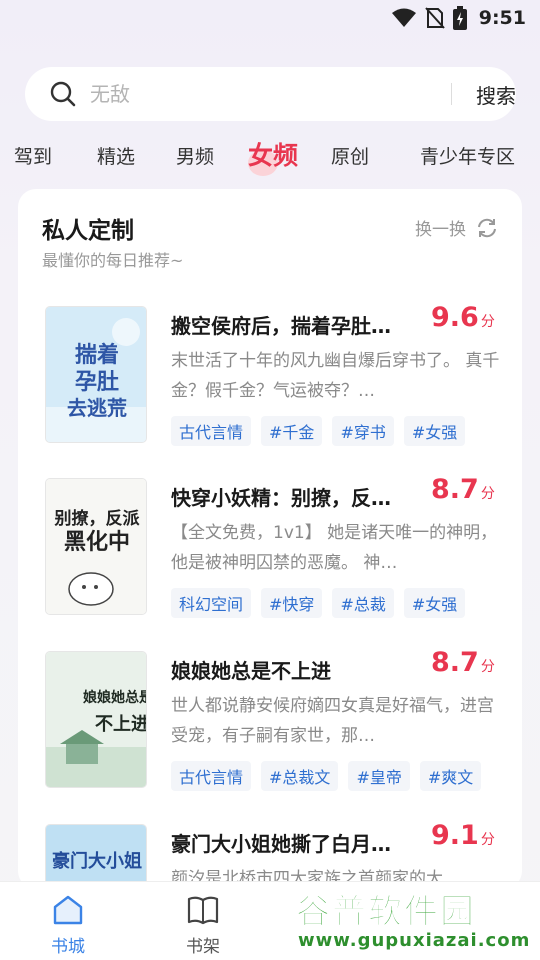 The image size is (540, 960). What do you see at coordinates (203, 910) in the screenshot?
I see `bookshelf-icon` at bounding box center [203, 910].